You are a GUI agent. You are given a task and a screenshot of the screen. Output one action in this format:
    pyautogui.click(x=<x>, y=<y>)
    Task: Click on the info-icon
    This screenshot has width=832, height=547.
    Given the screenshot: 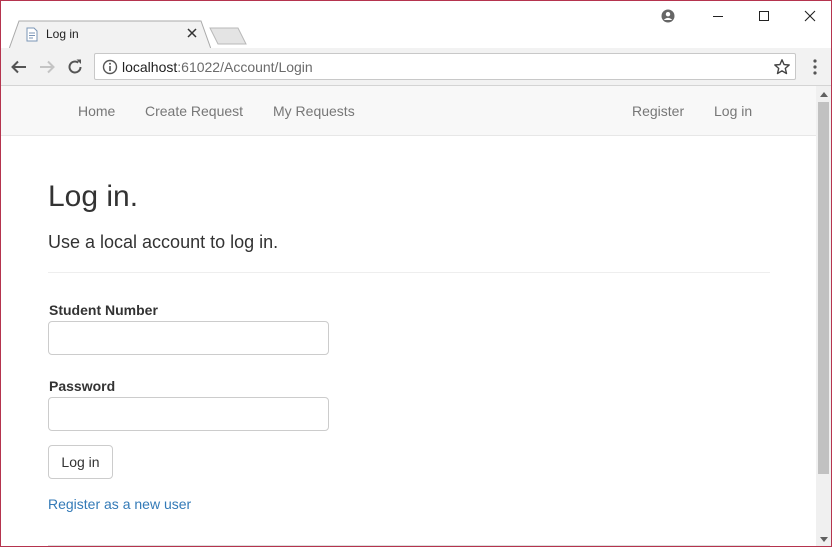 What is the action you would take?
    pyautogui.click(x=110, y=67)
    